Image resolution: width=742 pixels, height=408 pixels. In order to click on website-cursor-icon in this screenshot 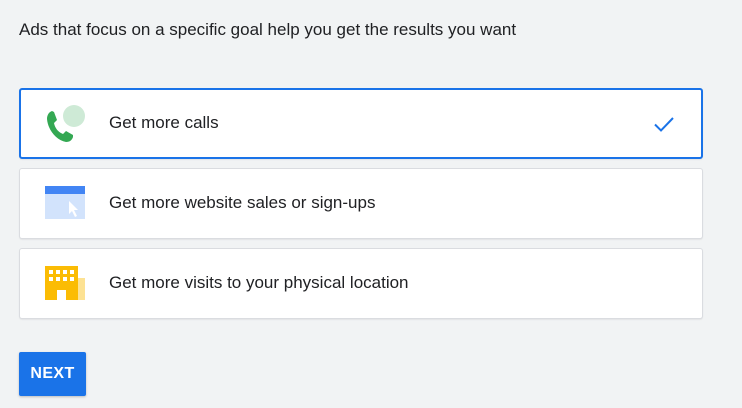, I will do `click(65, 202)`.